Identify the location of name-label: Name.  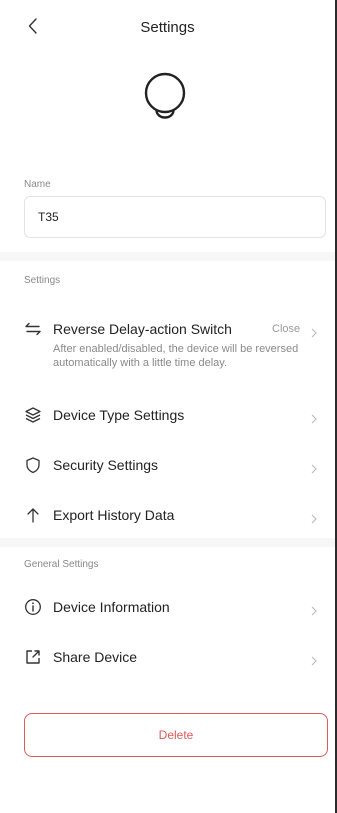
(37, 184).